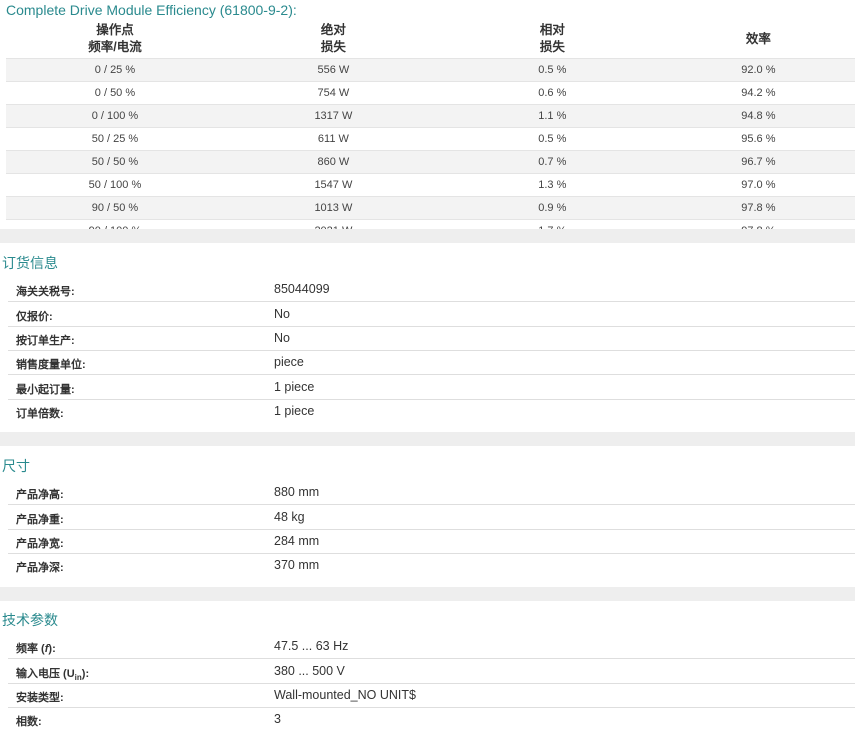  Describe the element at coordinates (45, 390) in the screenshot. I see `row-label: 最小起订量:` at that location.